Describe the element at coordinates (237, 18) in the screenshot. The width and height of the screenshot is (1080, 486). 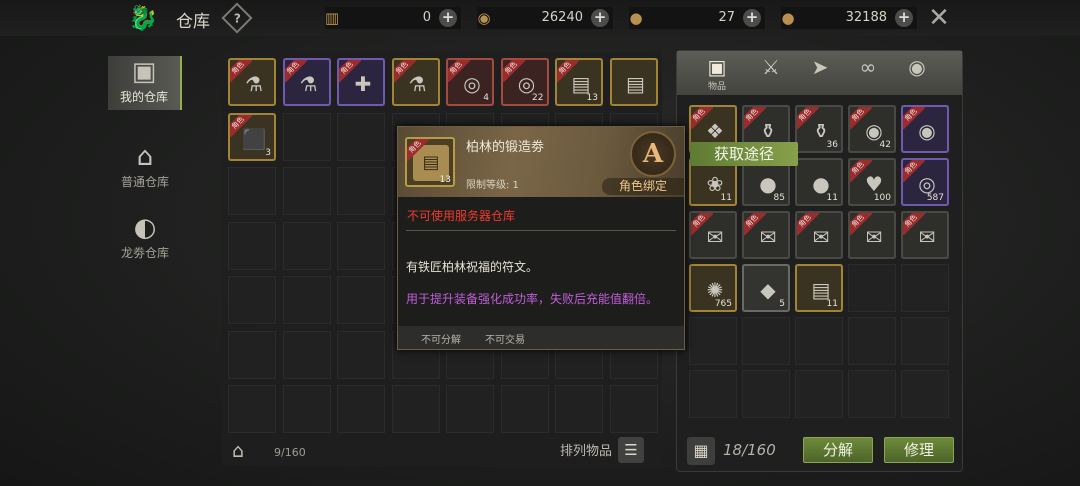
I see `help-button: ?` at that location.